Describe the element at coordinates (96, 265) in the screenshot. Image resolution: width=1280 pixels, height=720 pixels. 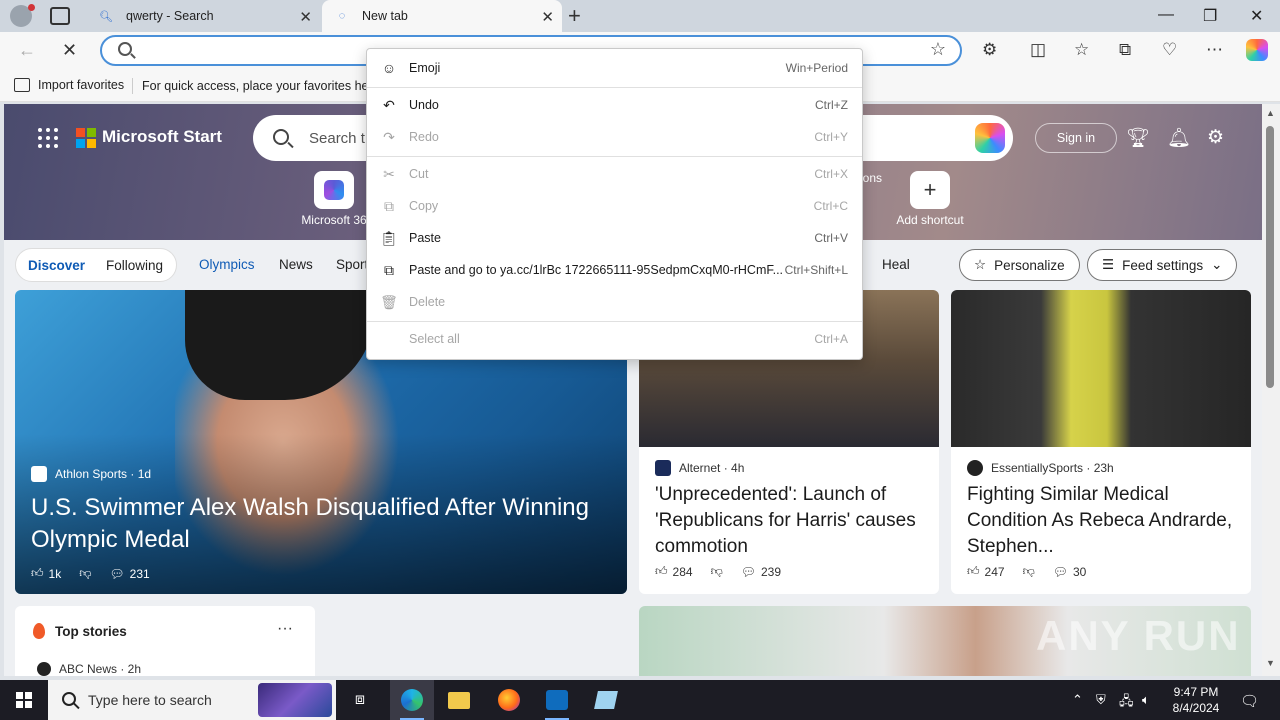
I see `feed-tab-group: Discover Following` at that location.